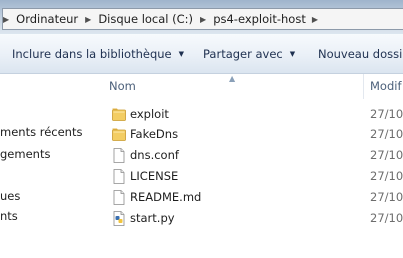  What do you see at coordinates (232, 78) in the screenshot?
I see `sort-ascending-icon: ▲` at bounding box center [232, 78].